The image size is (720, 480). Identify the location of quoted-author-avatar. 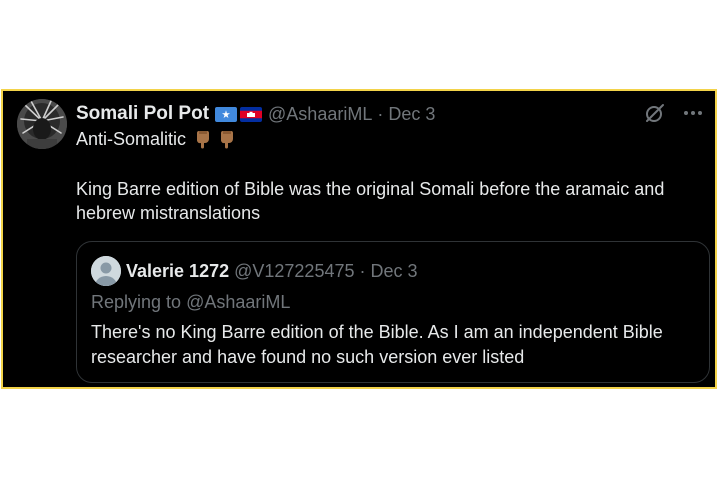
(106, 271).